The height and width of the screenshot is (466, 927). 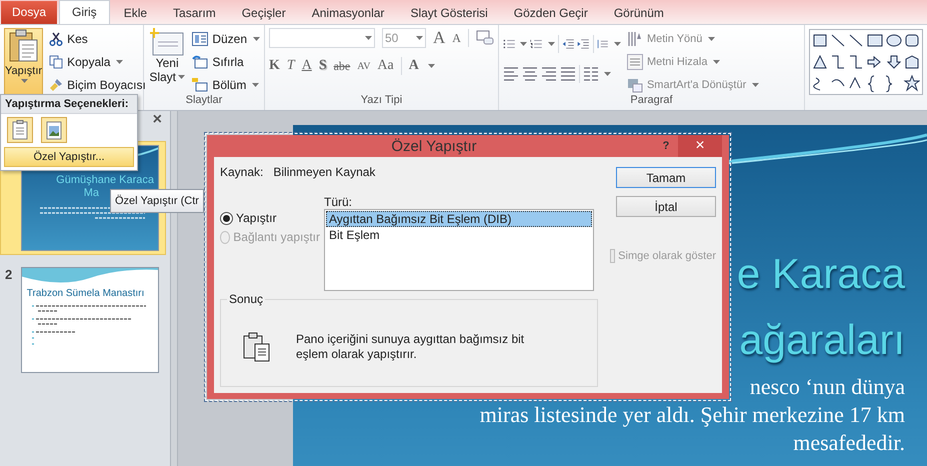 I want to click on thumbnail-title-line: Ma, so click(x=91, y=193).